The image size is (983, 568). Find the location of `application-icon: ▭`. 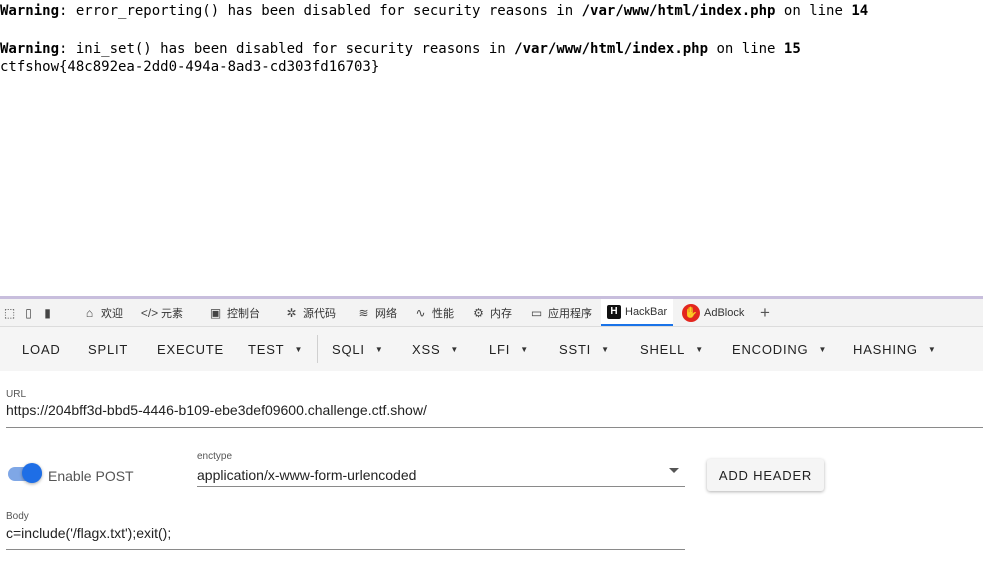

application-icon: ▭ is located at coordinates (536, 312).